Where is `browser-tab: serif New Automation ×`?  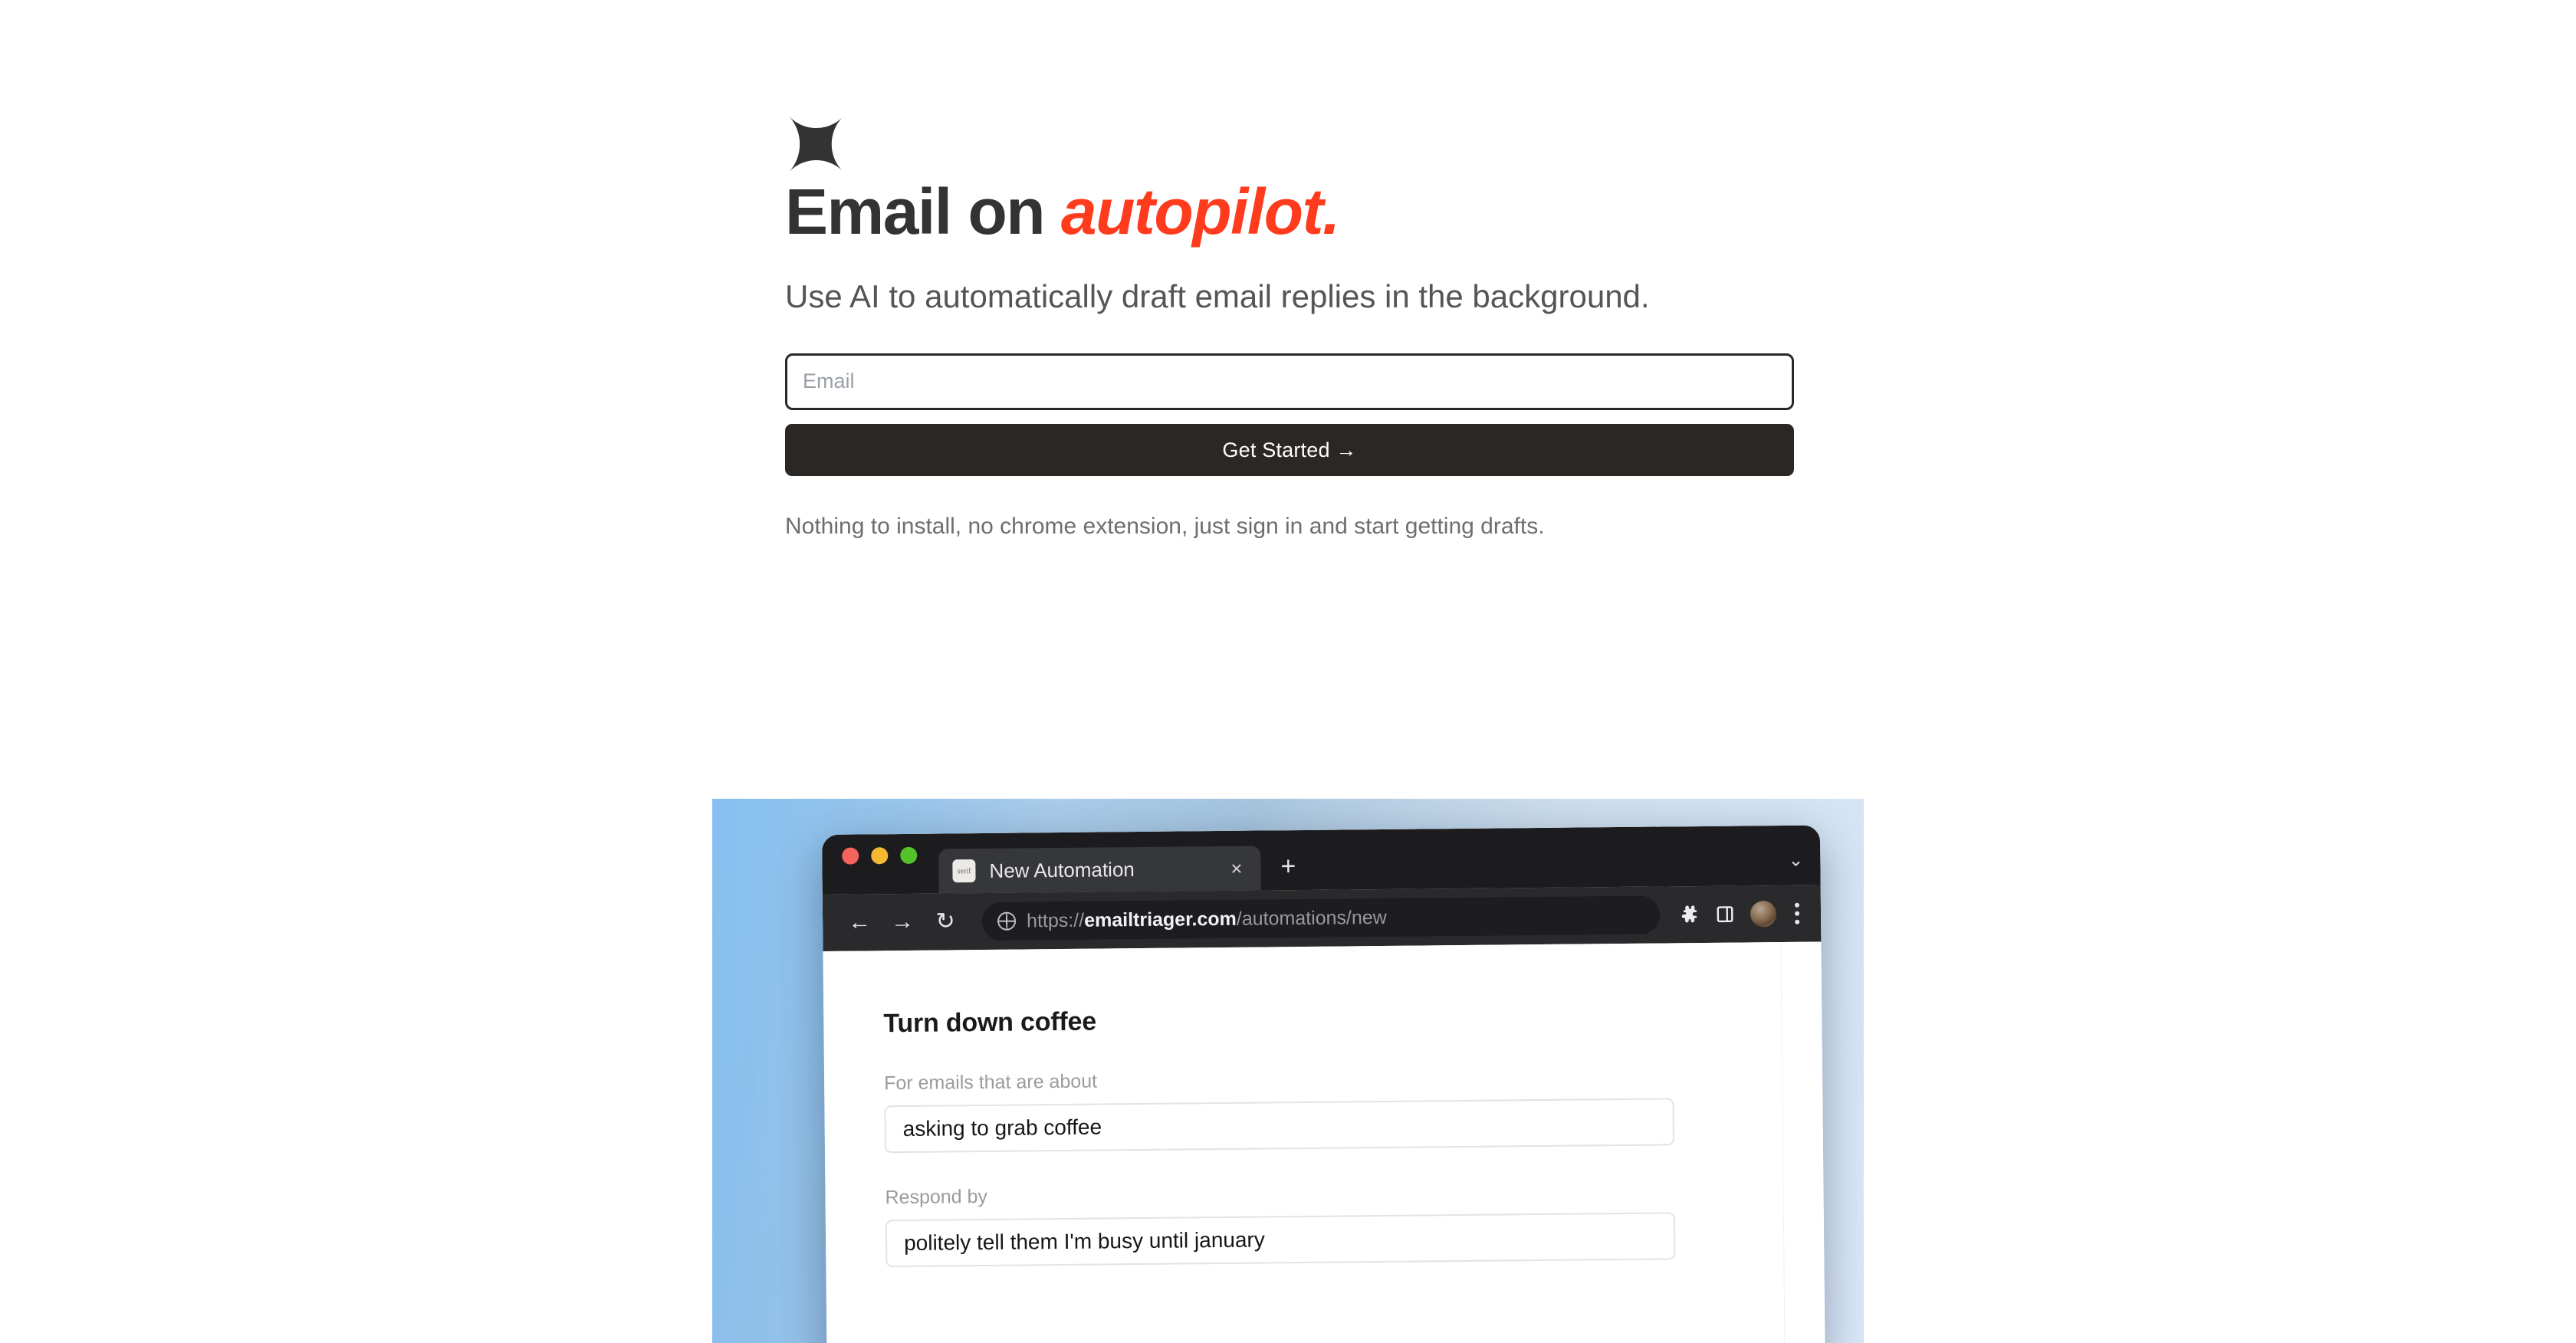 browser-tab: serif New Automation × is located at coordinates (1099, 870).